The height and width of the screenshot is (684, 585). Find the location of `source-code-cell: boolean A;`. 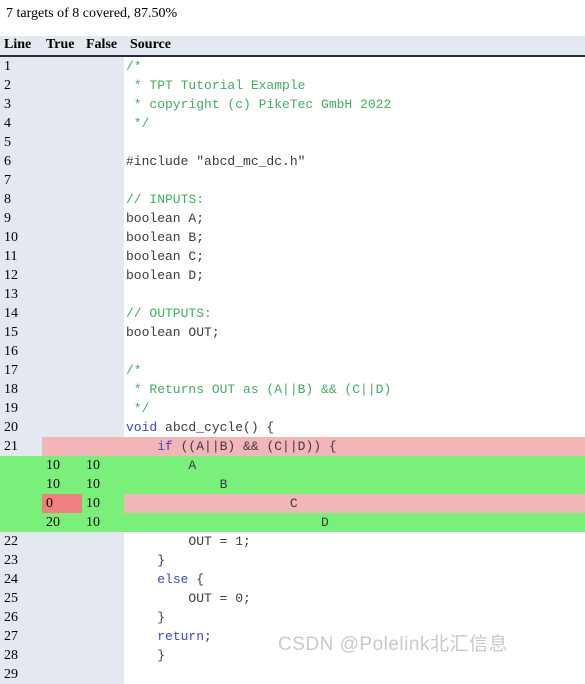

source-code-cell: boolean A; is located at coordinates (354, 218).